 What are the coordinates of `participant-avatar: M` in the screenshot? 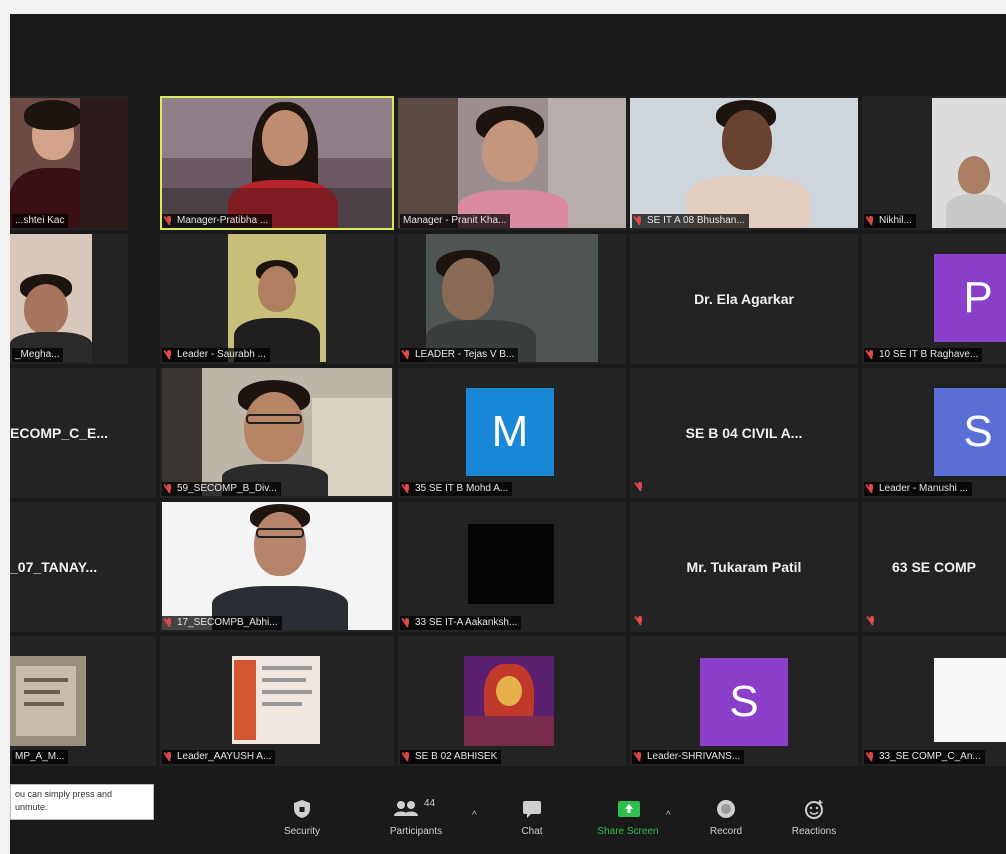 It's located at (510, 432).